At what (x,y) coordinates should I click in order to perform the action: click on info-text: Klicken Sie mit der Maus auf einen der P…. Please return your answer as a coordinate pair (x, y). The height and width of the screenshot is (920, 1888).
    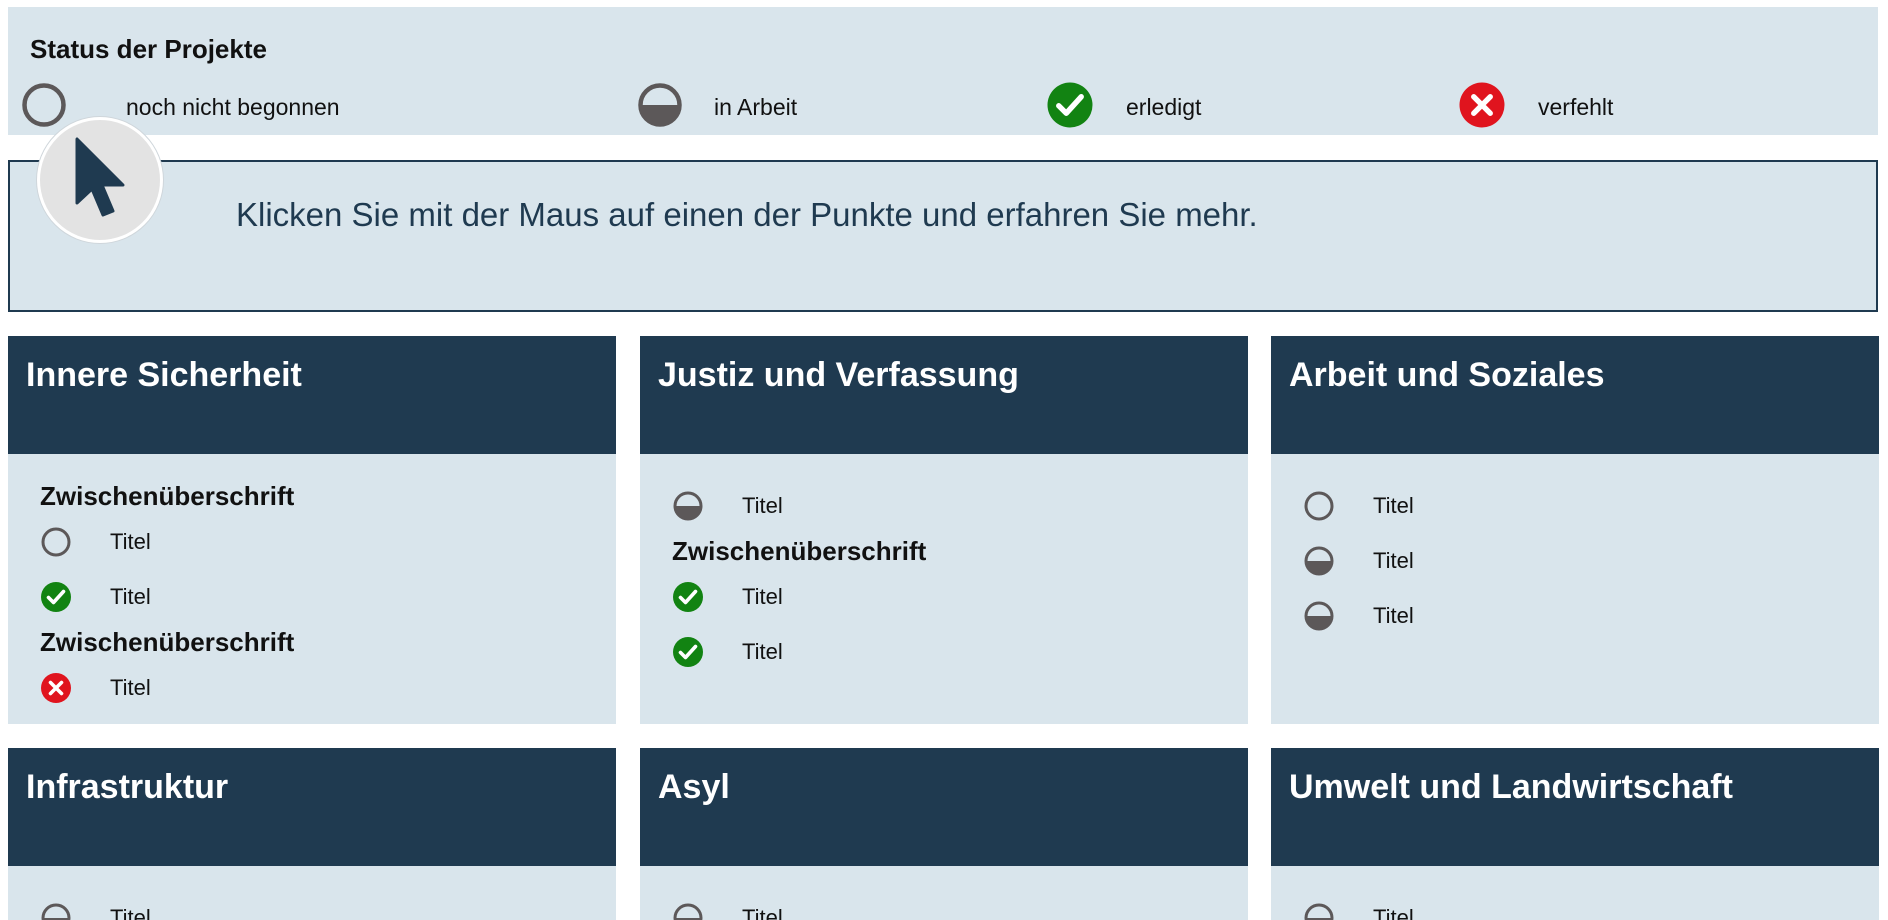
    Looking at the image, I should click on (747, 214).